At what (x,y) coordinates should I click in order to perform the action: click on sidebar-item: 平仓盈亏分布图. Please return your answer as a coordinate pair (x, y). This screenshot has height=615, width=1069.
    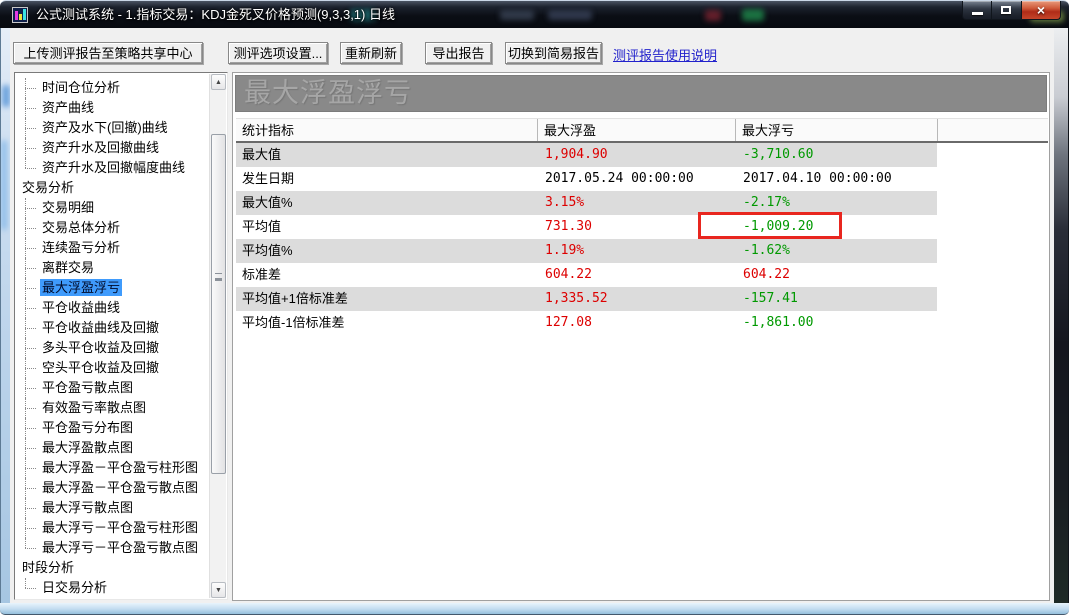
    Looking at the image, I should click on (112, 428).